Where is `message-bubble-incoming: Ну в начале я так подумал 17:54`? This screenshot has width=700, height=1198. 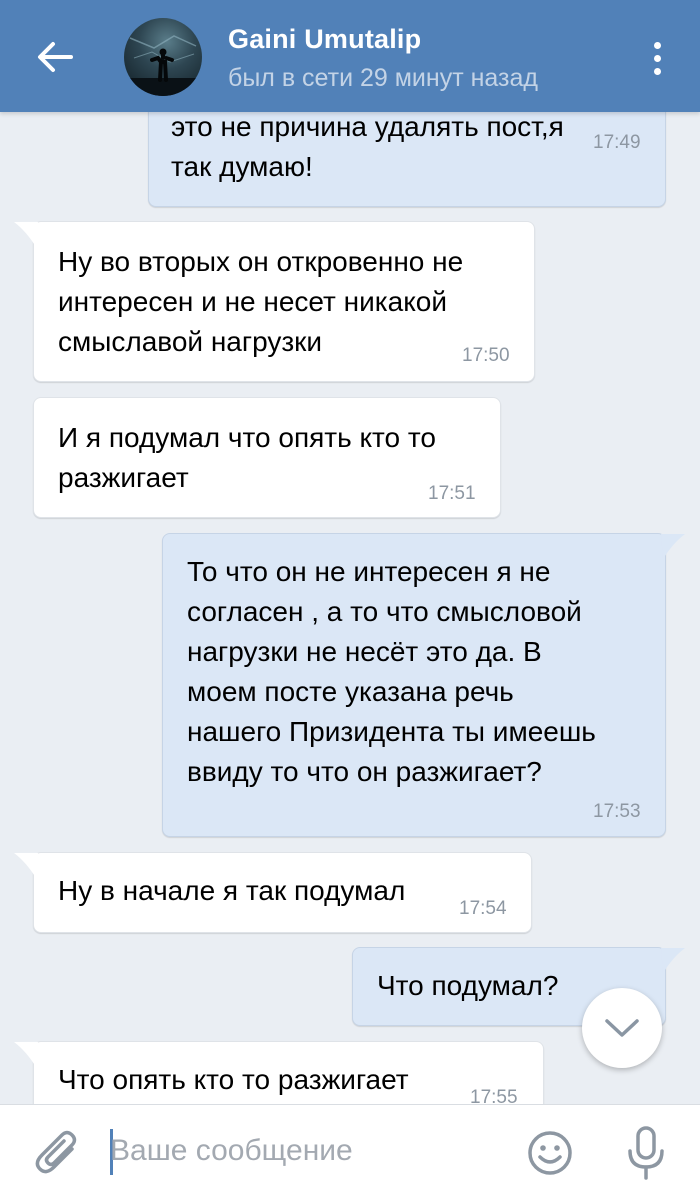 message-bubble-incoming: Ну в начале я так подумал 17:54 is located at coordinates (273, 892).